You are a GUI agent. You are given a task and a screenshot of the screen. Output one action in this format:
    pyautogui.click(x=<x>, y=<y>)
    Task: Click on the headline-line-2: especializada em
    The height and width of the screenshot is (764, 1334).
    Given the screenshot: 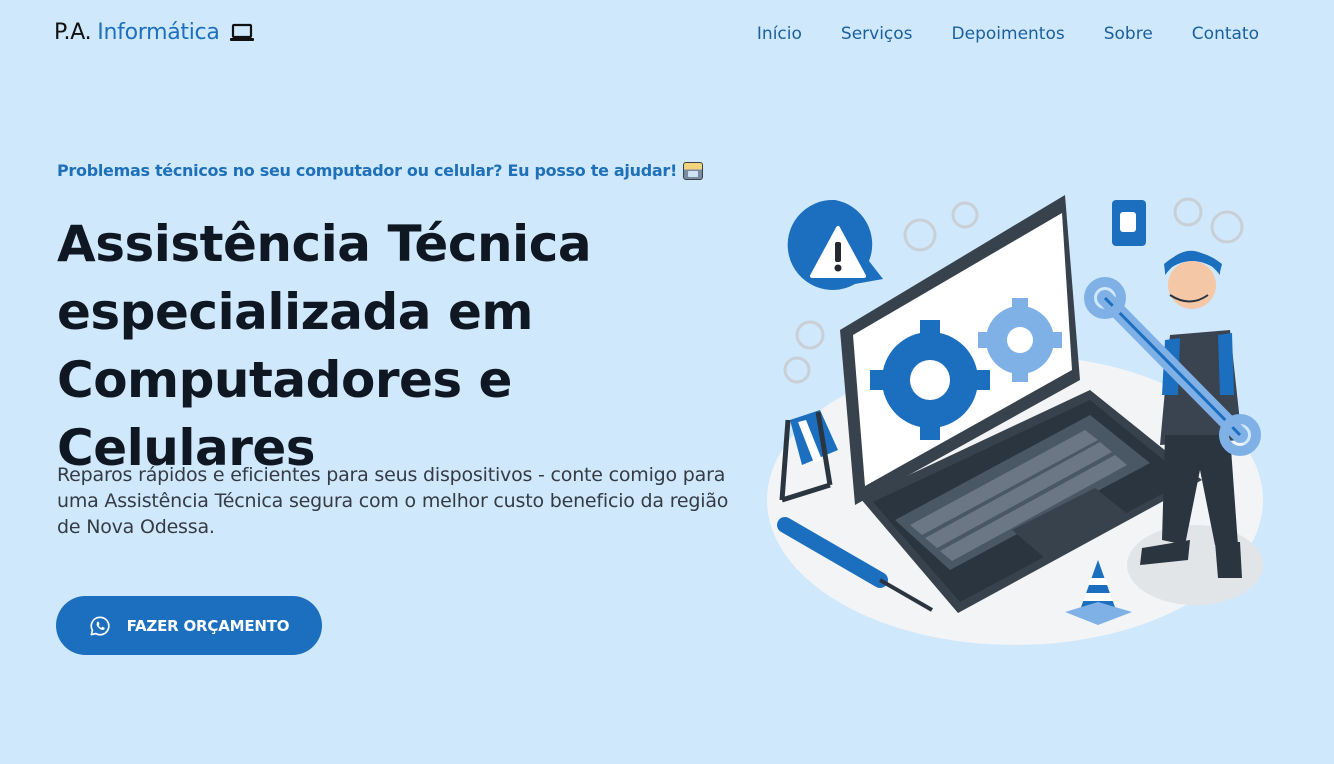 What is the action you would take?
    pyautogui.click(x=295, y=312)
    